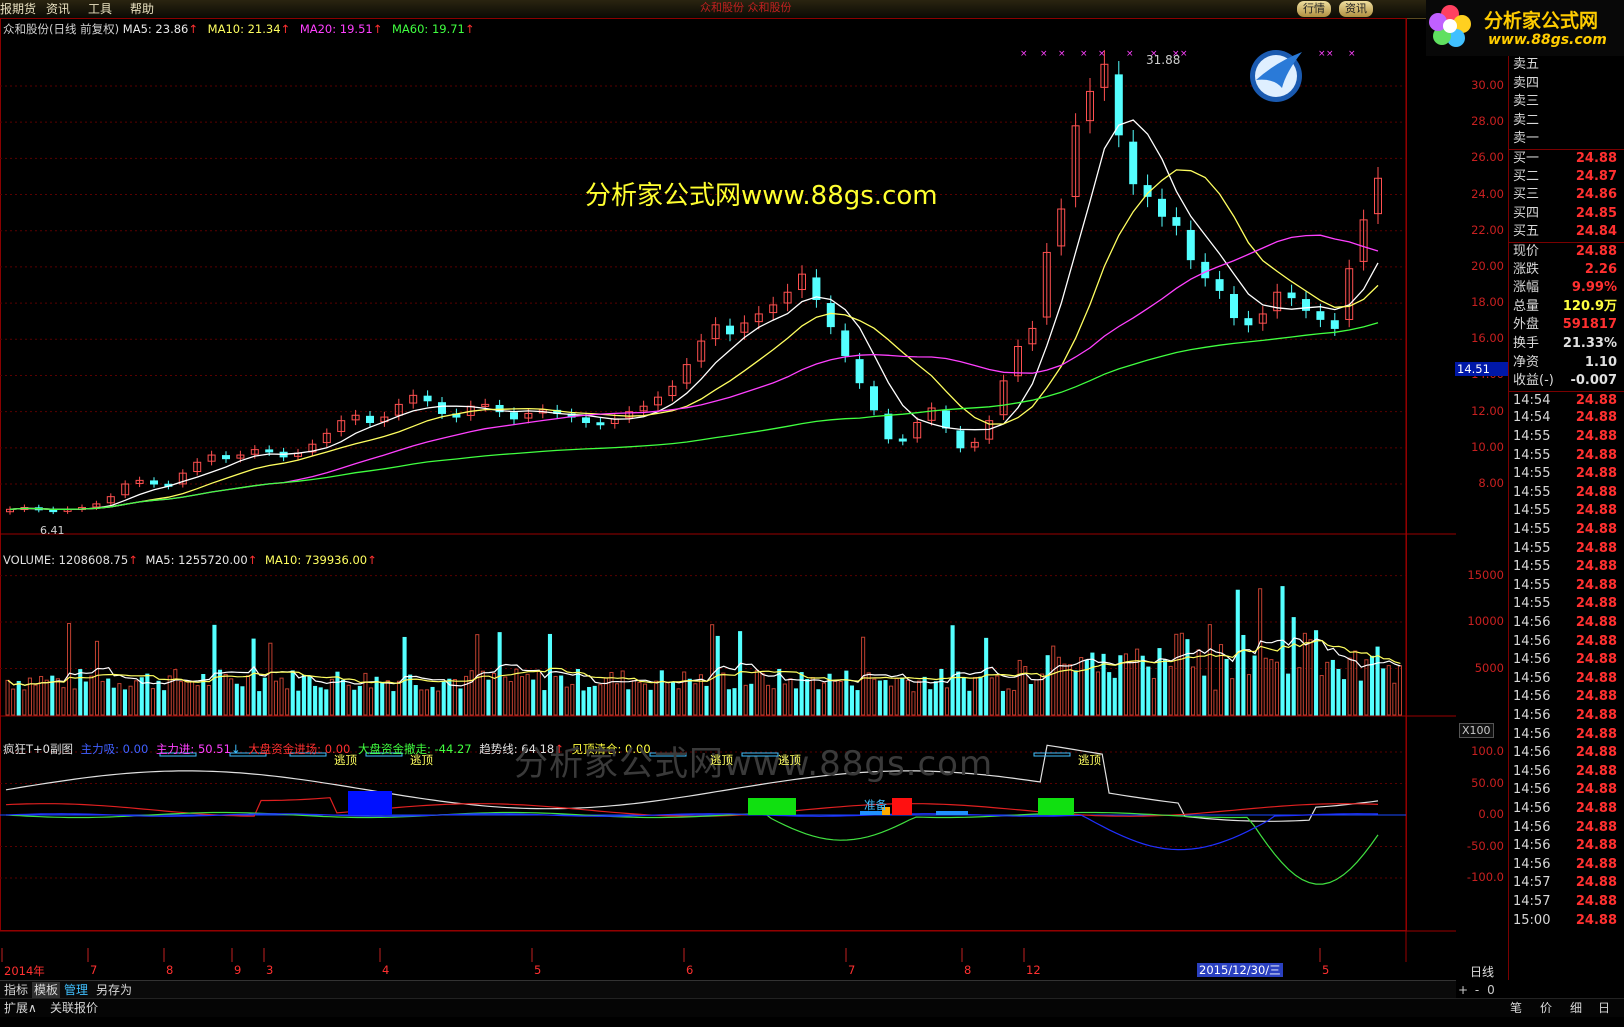 This screenshot has height=1027, width=1624. What do you see at coordinates (1485, 845) in the screenshot?
I see `indicator-axis-label: -50.00` at bounding box center [1485, 845].